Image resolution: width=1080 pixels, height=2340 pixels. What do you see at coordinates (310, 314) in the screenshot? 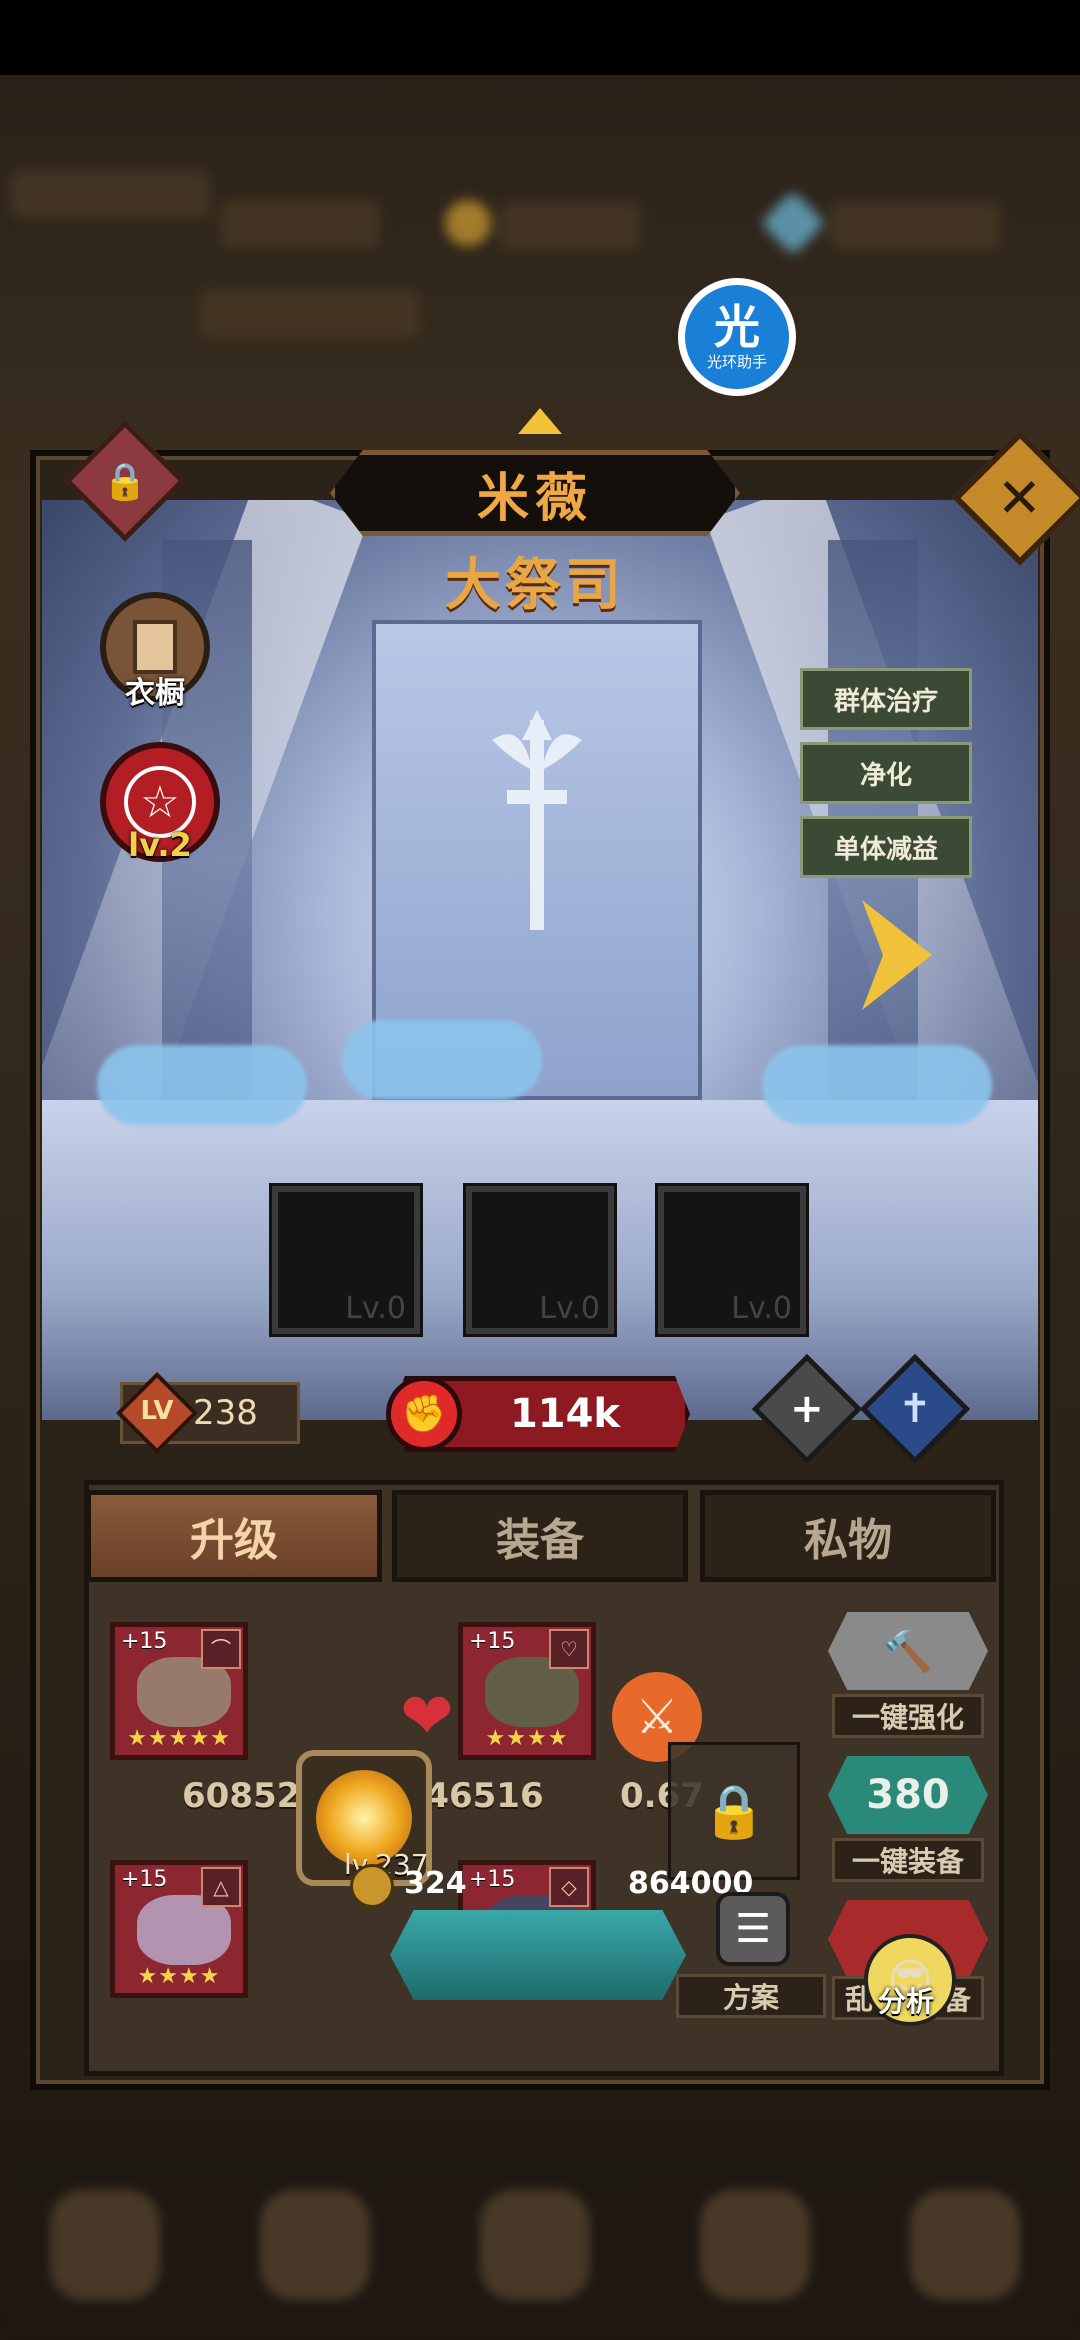
I see `hud-energy-row` at bounding box center [310, 314].